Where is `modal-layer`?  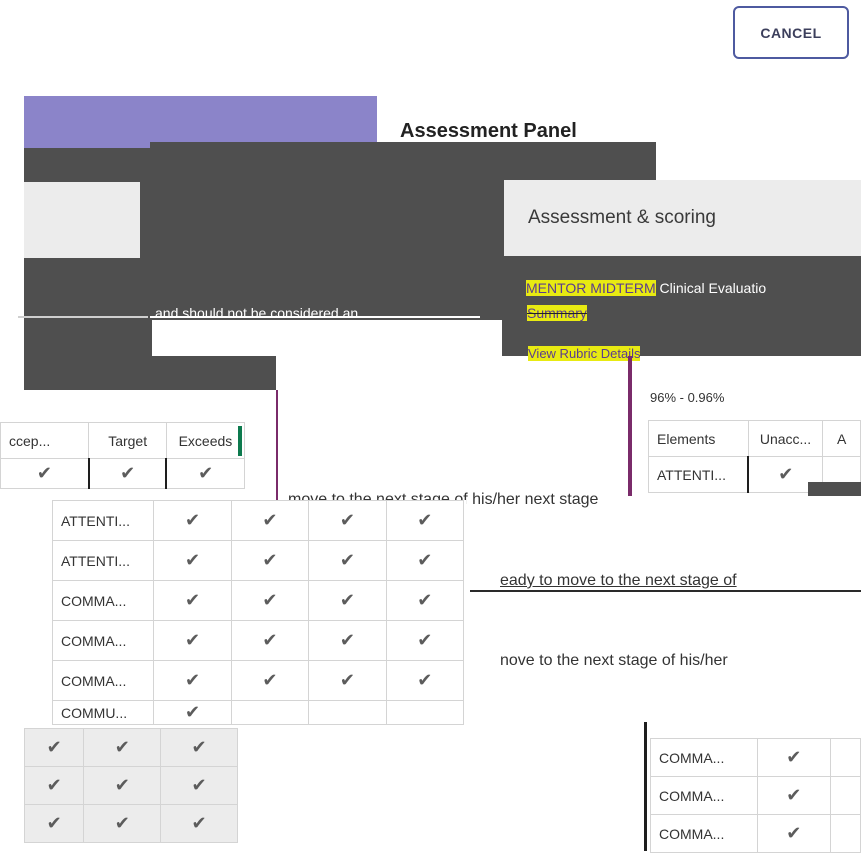 modal-layer is located at coordinates (834, 489).